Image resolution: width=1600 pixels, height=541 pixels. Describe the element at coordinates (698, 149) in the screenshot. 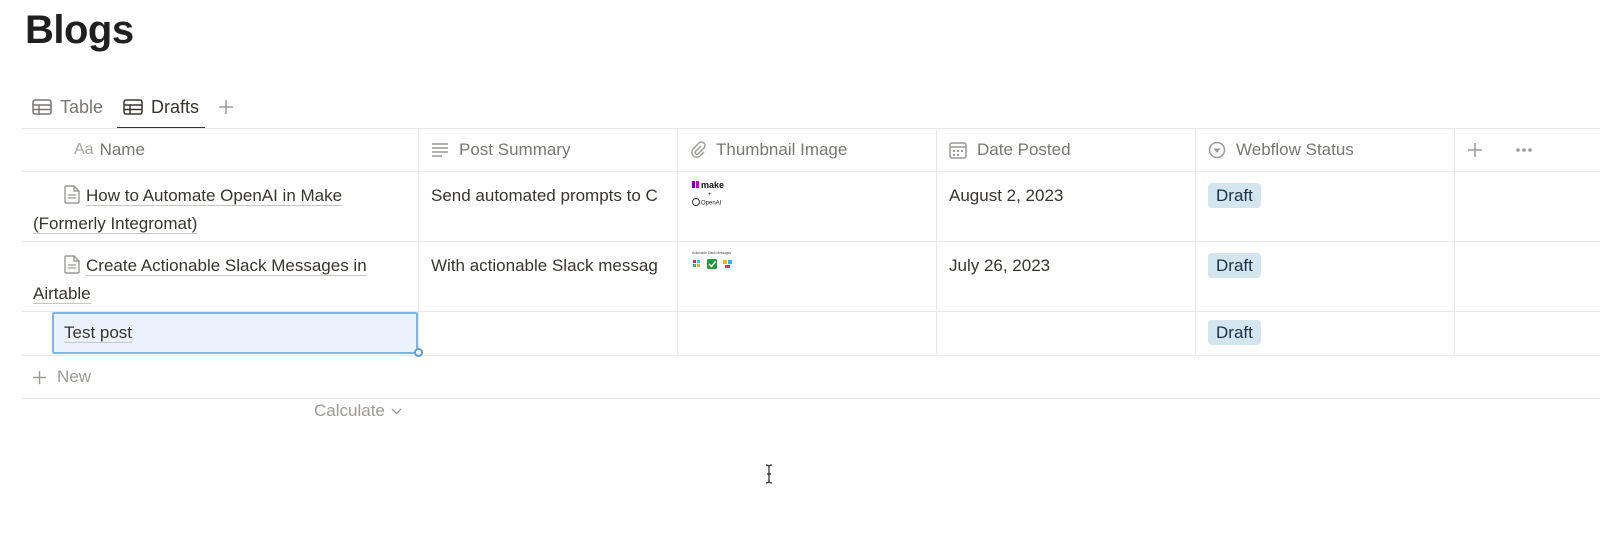

I see `paperclip-icon` at that location.